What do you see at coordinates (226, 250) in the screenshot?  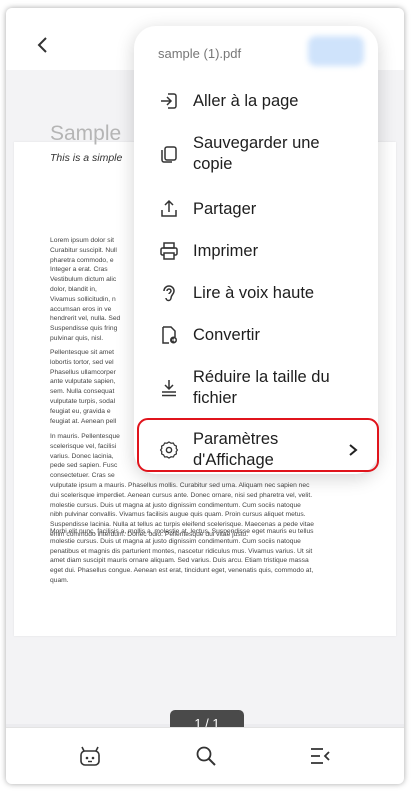 I see `menu-item-label: Imprimer` at bounding box center [226, 250].